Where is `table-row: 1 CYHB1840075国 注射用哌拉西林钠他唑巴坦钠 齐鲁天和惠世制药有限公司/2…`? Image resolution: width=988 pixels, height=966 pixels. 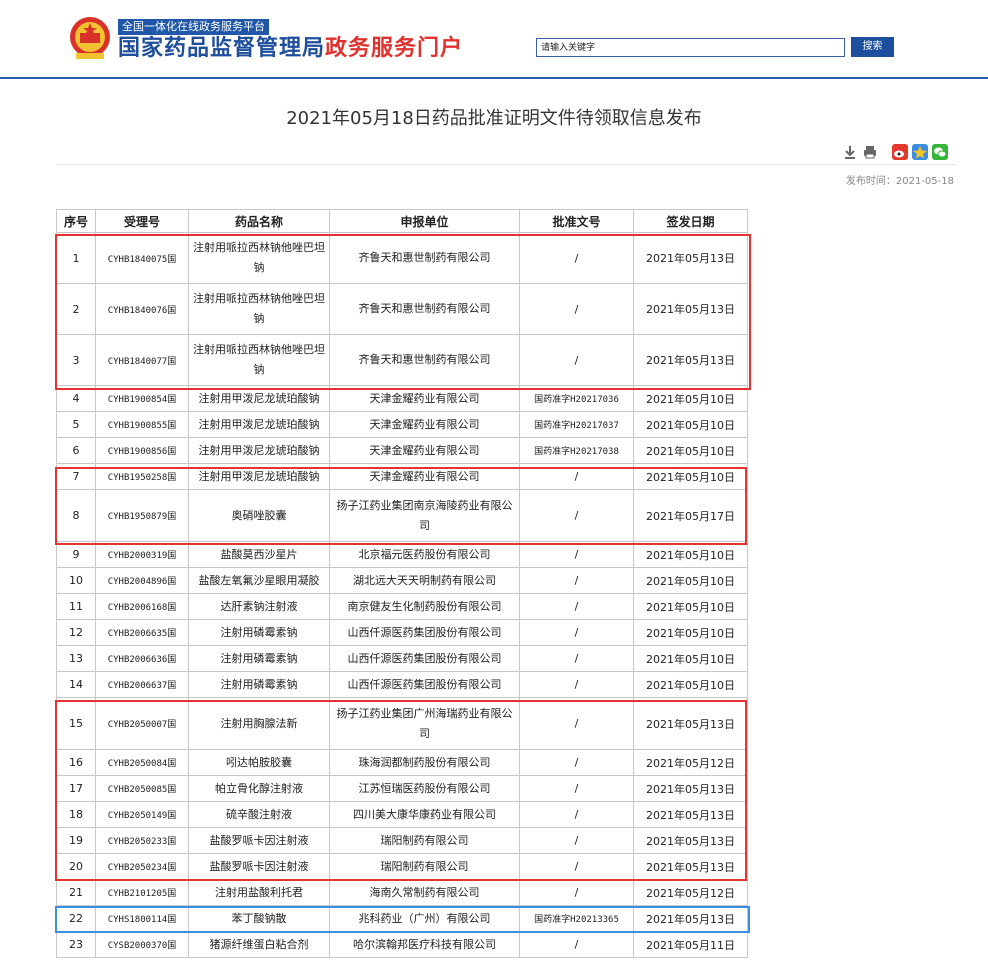
table-row: 1 CYHB1840075国 注射用哌拉西林钠他唑巴坦钠 齐鲁天和惠世制药有限公司/2… is located at coordinates (402, 258).